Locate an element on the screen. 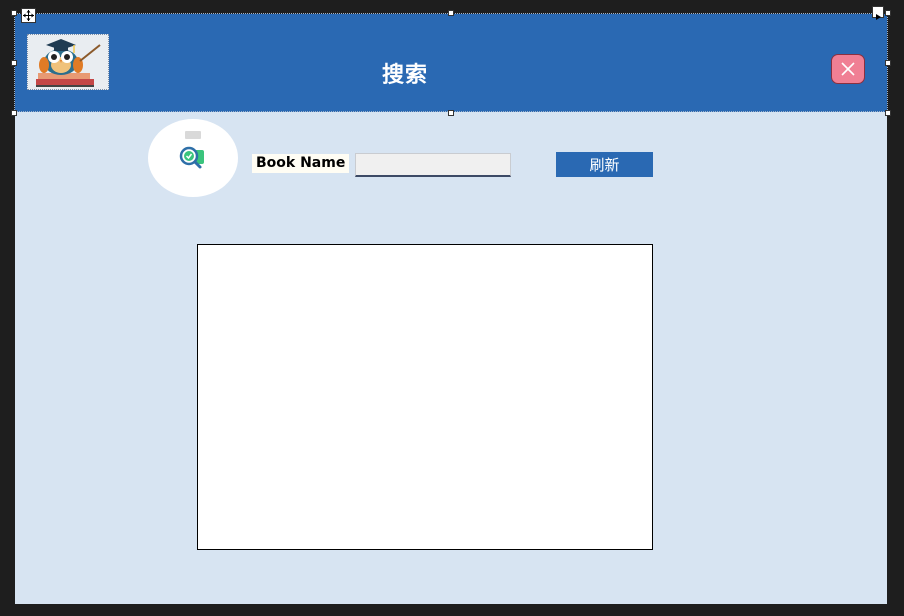 This screenshot has width=904, height=616. resize-handle-bottom-right is located at coordinates (888, 113).